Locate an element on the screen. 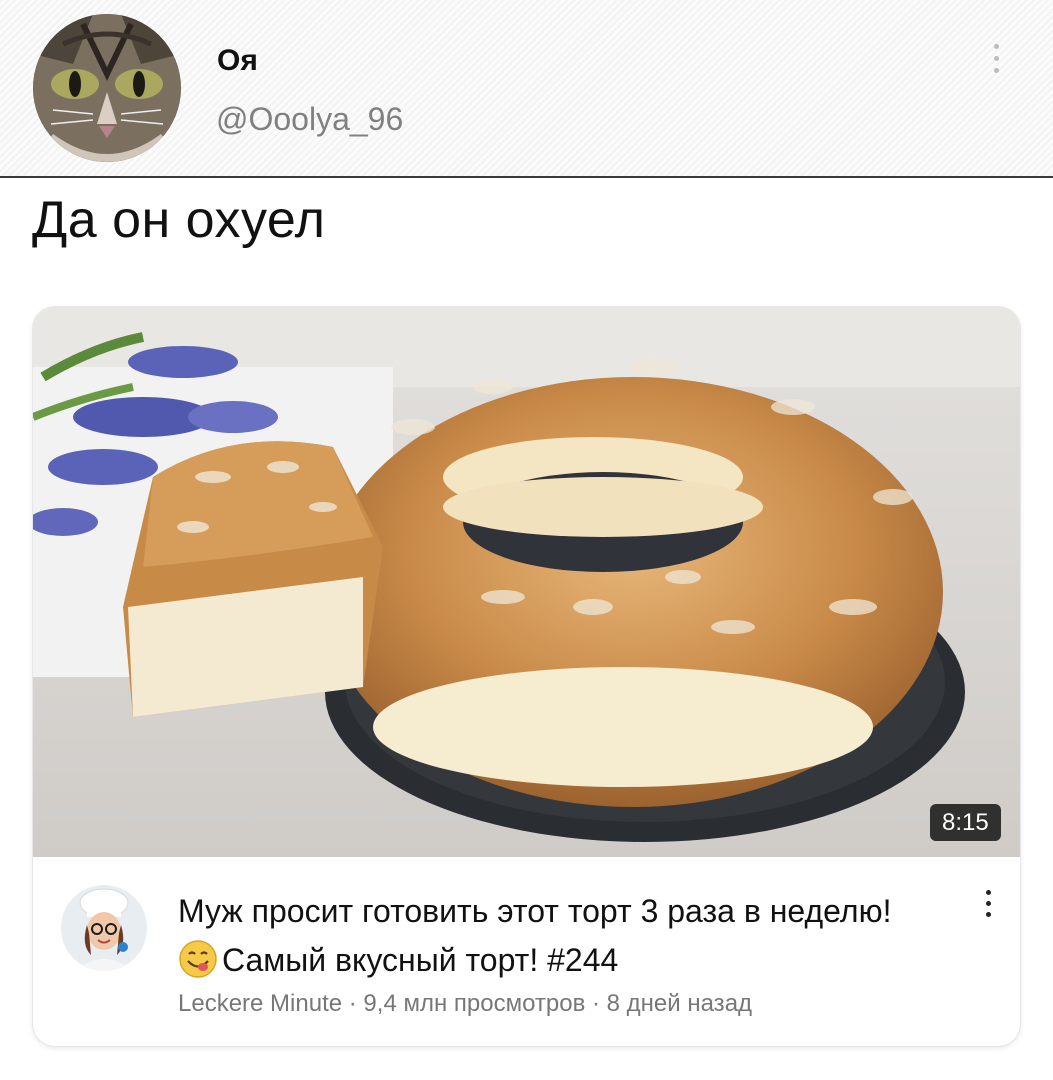 The image size is (1053, 1080). author-name: Оя is located at coordinates (237, 61).